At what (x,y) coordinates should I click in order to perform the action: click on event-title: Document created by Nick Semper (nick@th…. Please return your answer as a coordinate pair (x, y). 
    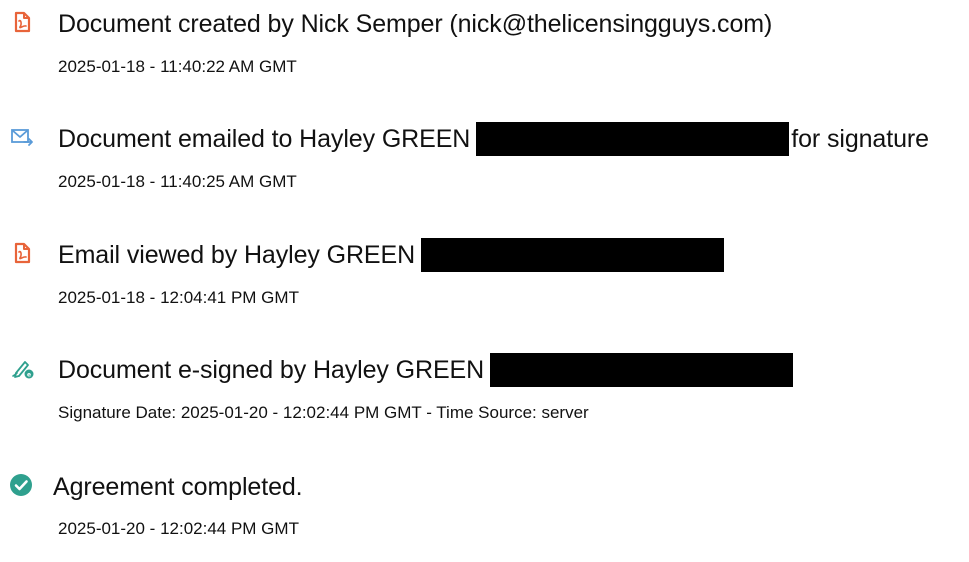
    Looking at the image, I should click on (415, 24).